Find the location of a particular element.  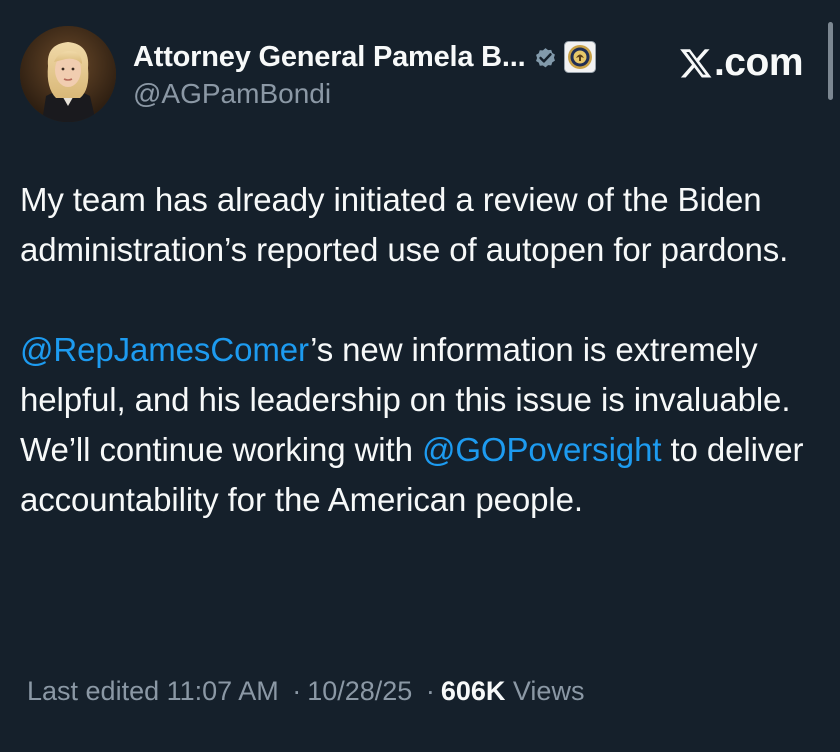

scrollbar is located at coordinates (830, 61).